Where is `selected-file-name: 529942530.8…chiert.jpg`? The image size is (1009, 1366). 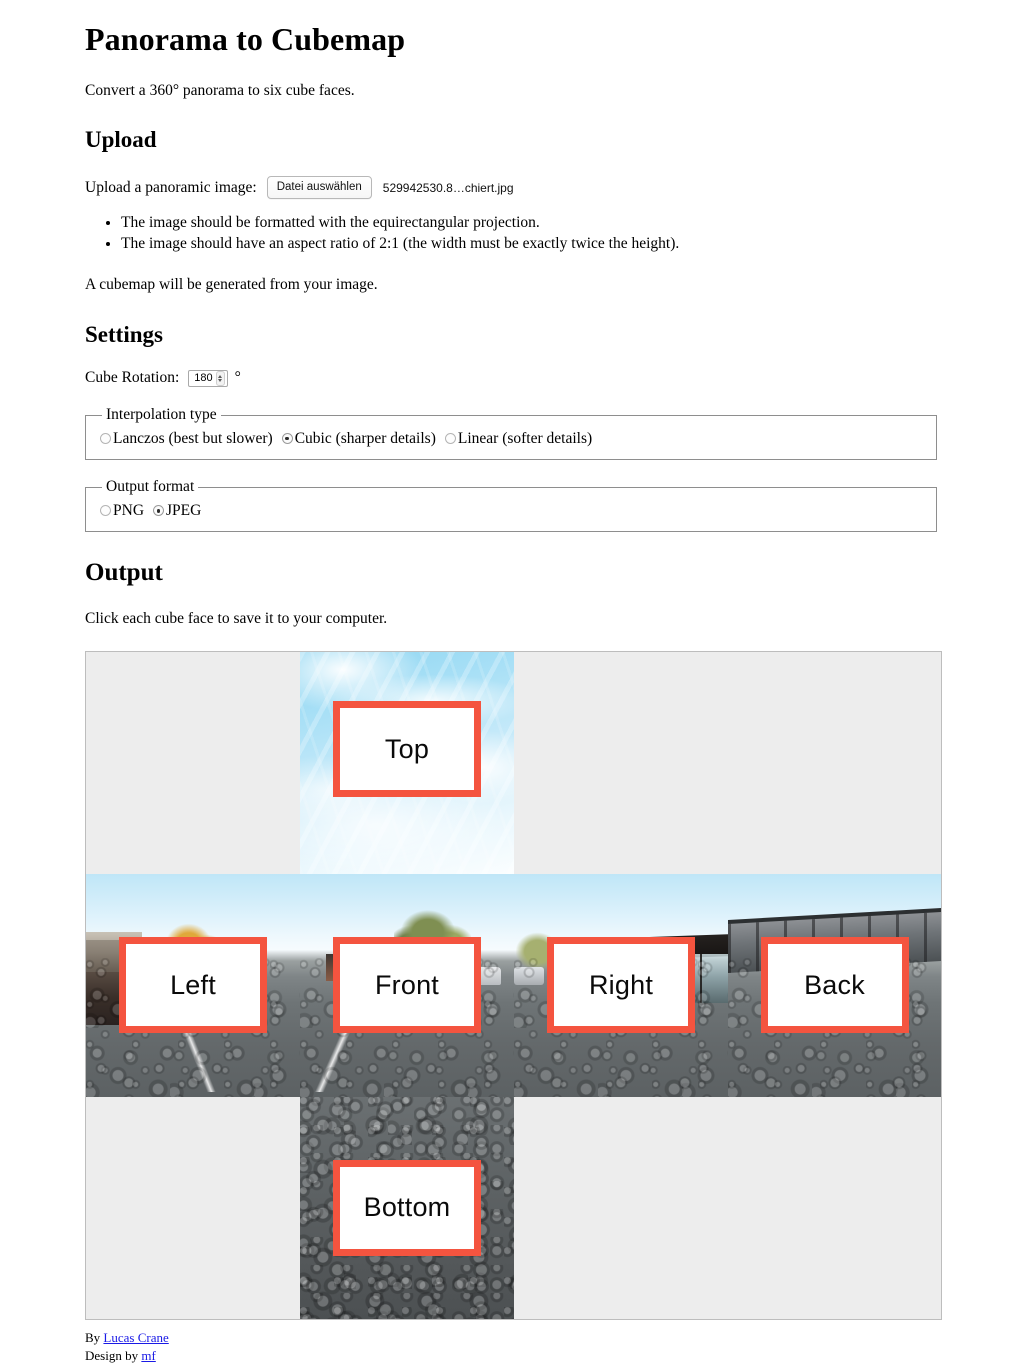
selected-file-name: 529942530.8…chiert.jpg is located at coordinates (448, 187).